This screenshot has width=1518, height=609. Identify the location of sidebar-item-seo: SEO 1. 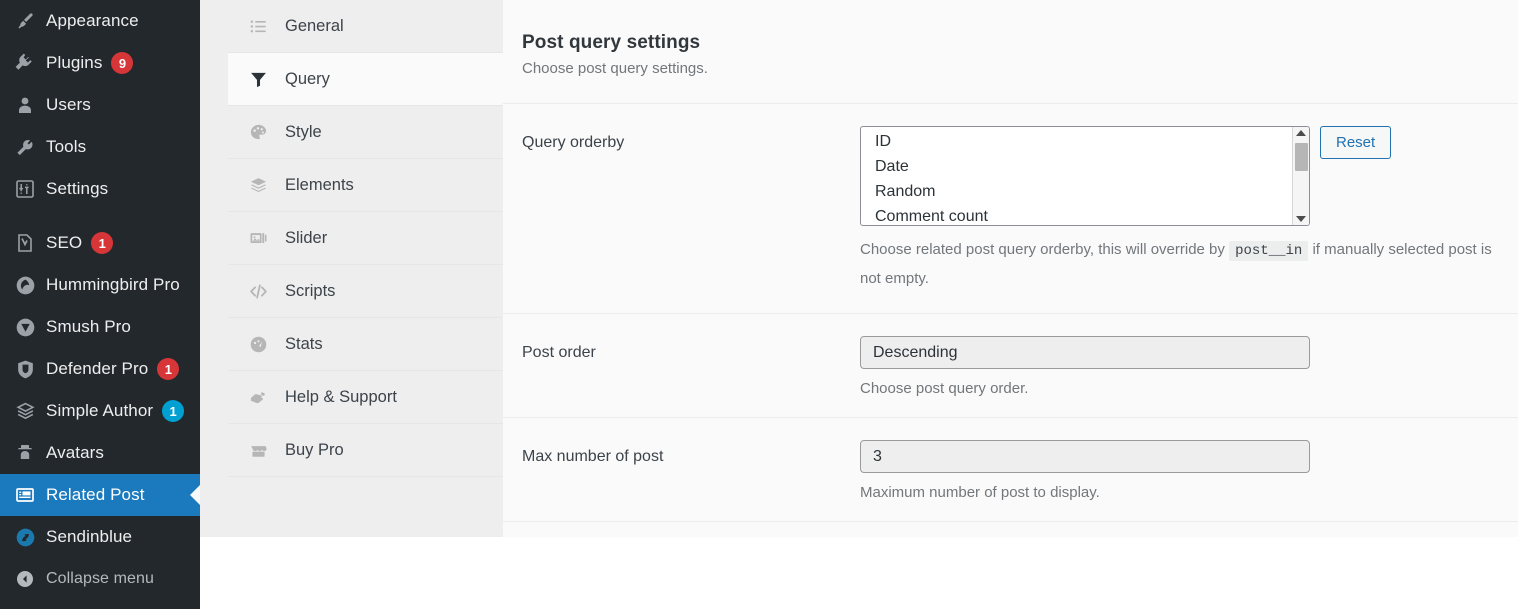
(100, 243).